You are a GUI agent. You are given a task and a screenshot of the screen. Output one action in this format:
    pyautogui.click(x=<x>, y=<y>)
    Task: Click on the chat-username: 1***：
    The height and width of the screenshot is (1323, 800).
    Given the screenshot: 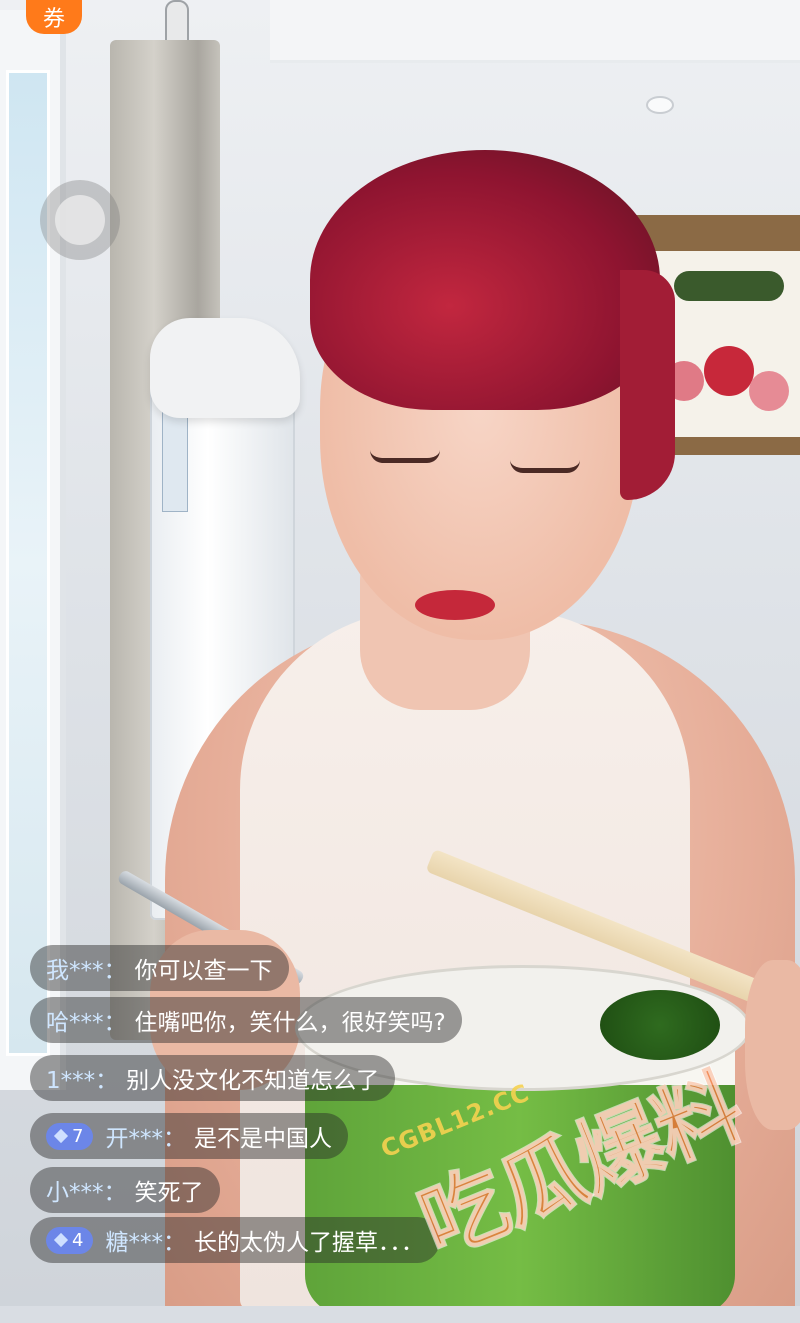 What is the action you would take?
    pyautogui.click(x=82, y=1081)
    